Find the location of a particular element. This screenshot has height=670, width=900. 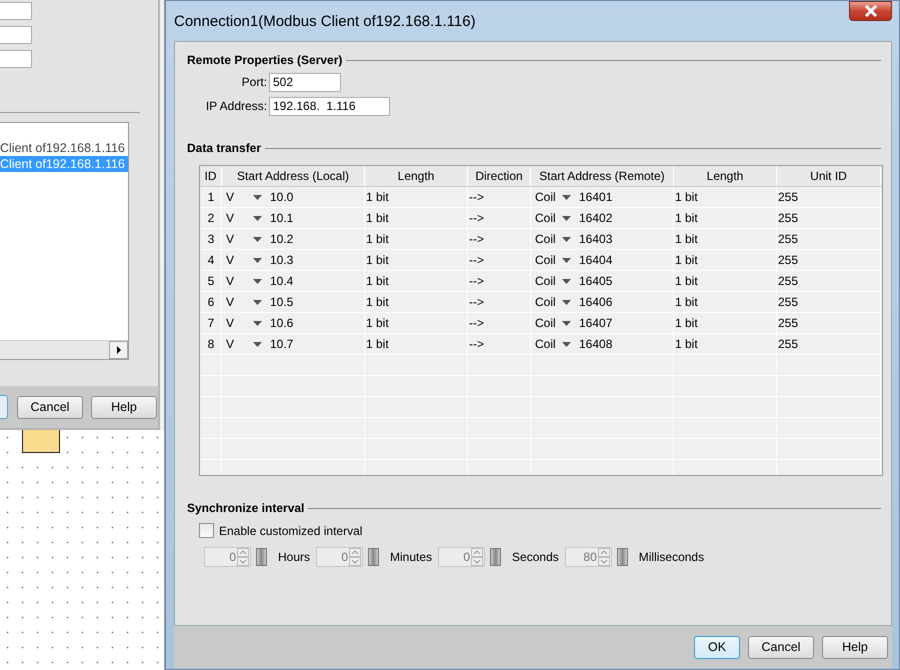

column-header: Start Address (Local) is located at coordinates (293, 176).